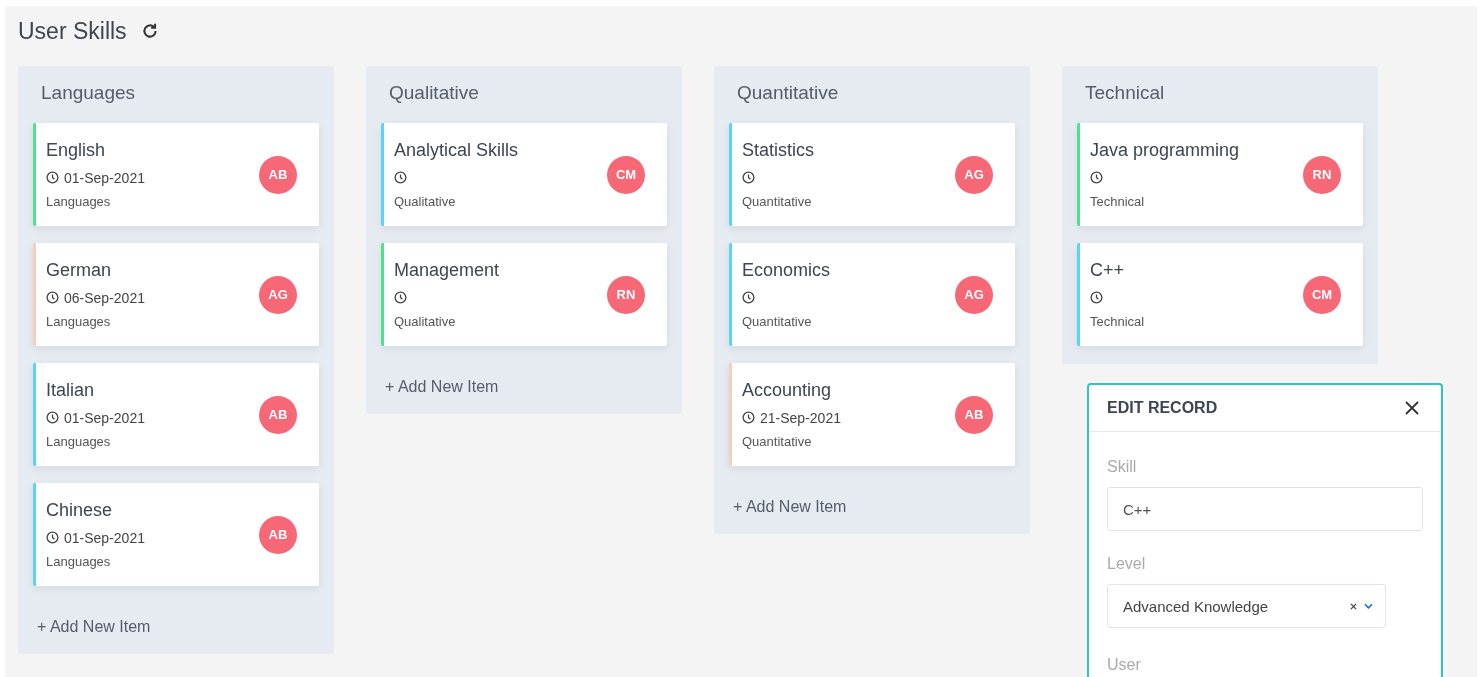 The image size is (1482, 677). Describe the element at coordinates (1220, 174) in the screenshot. I see `skill-card: Java programming Technical RN` at that location.